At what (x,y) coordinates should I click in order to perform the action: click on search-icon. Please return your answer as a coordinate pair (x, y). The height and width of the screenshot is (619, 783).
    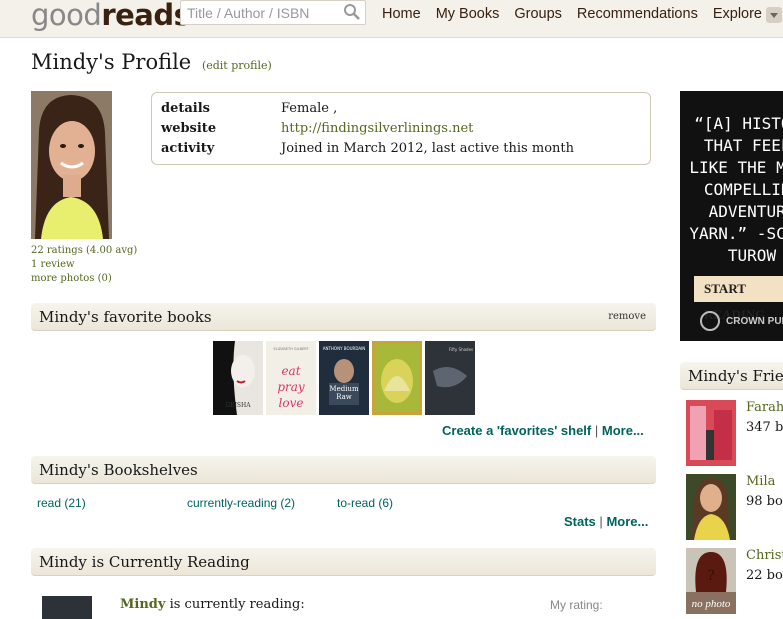
    Looking at the image, I should click on (352, 12).